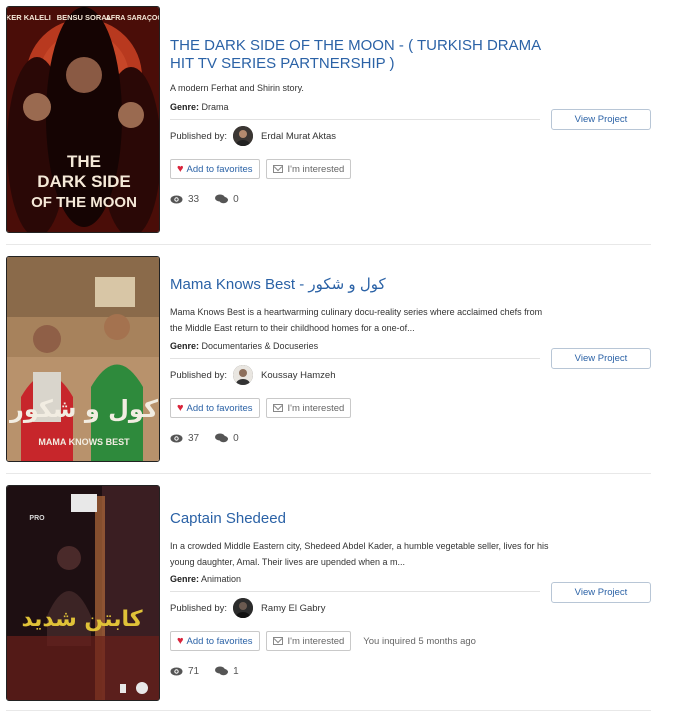 This screenshot has height=712, width=676. Describe the element at coordinates (236, 671) in the screenshot. I see `comments-count: 1` at that location.